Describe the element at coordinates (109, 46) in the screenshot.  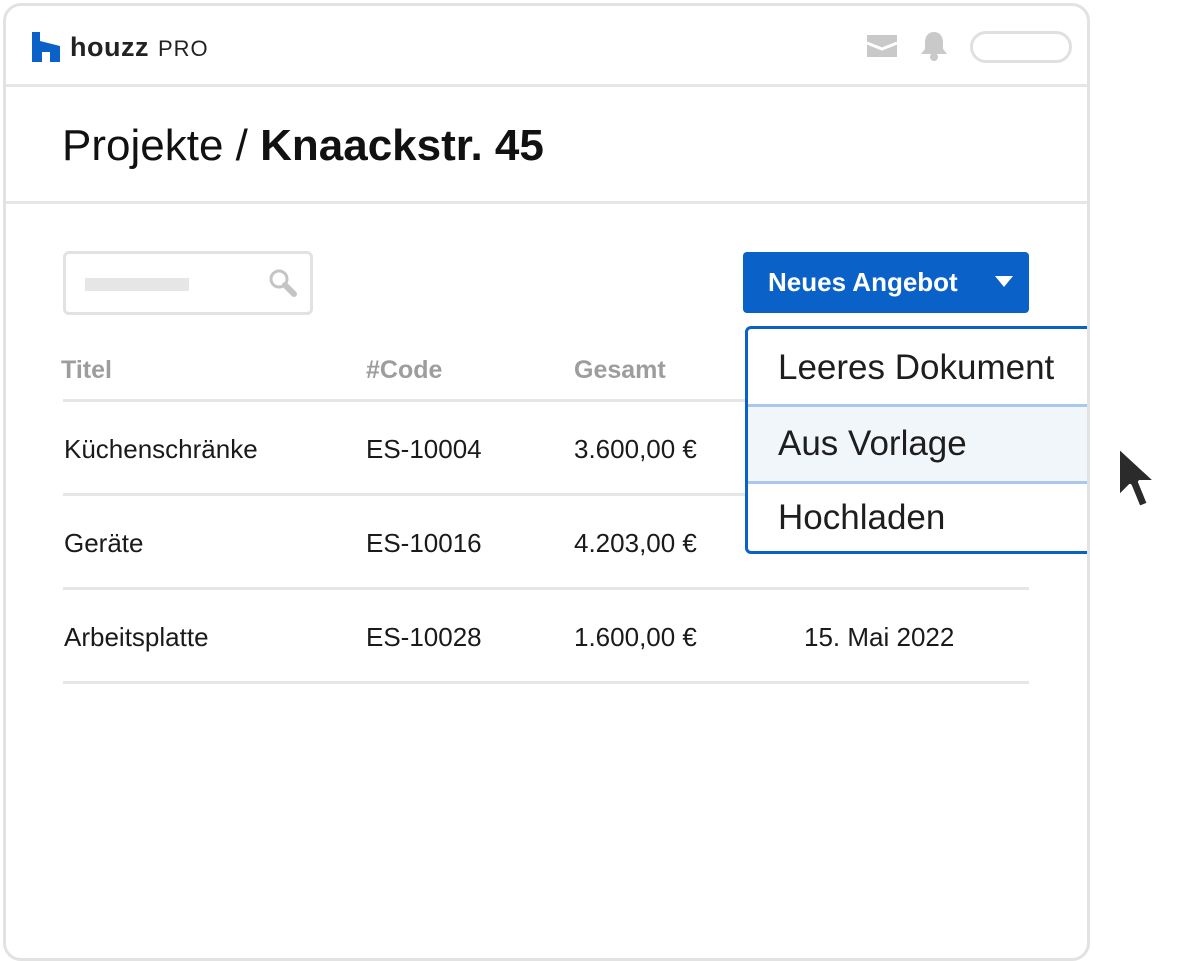
I see `brand-name: houzz` at that location.